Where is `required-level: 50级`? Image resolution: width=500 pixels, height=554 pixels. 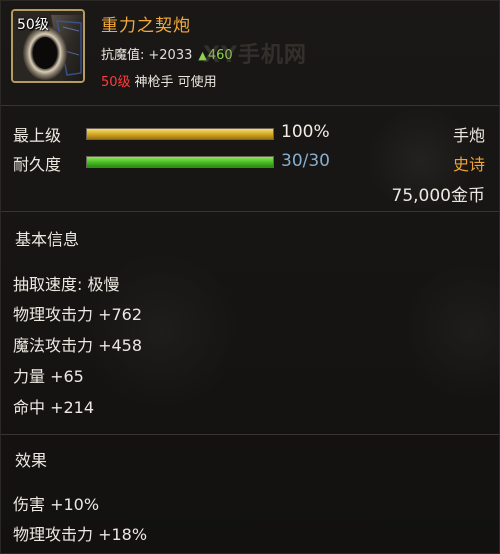
required-level: 50级 is located at coordinates (116, 82).